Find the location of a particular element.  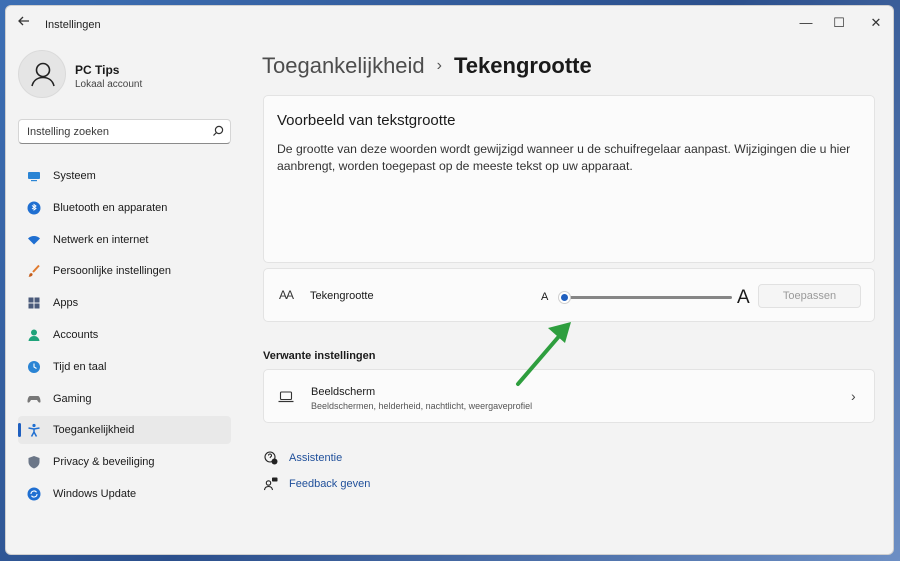

accessibility-icon is located at coordinates (34, 431).